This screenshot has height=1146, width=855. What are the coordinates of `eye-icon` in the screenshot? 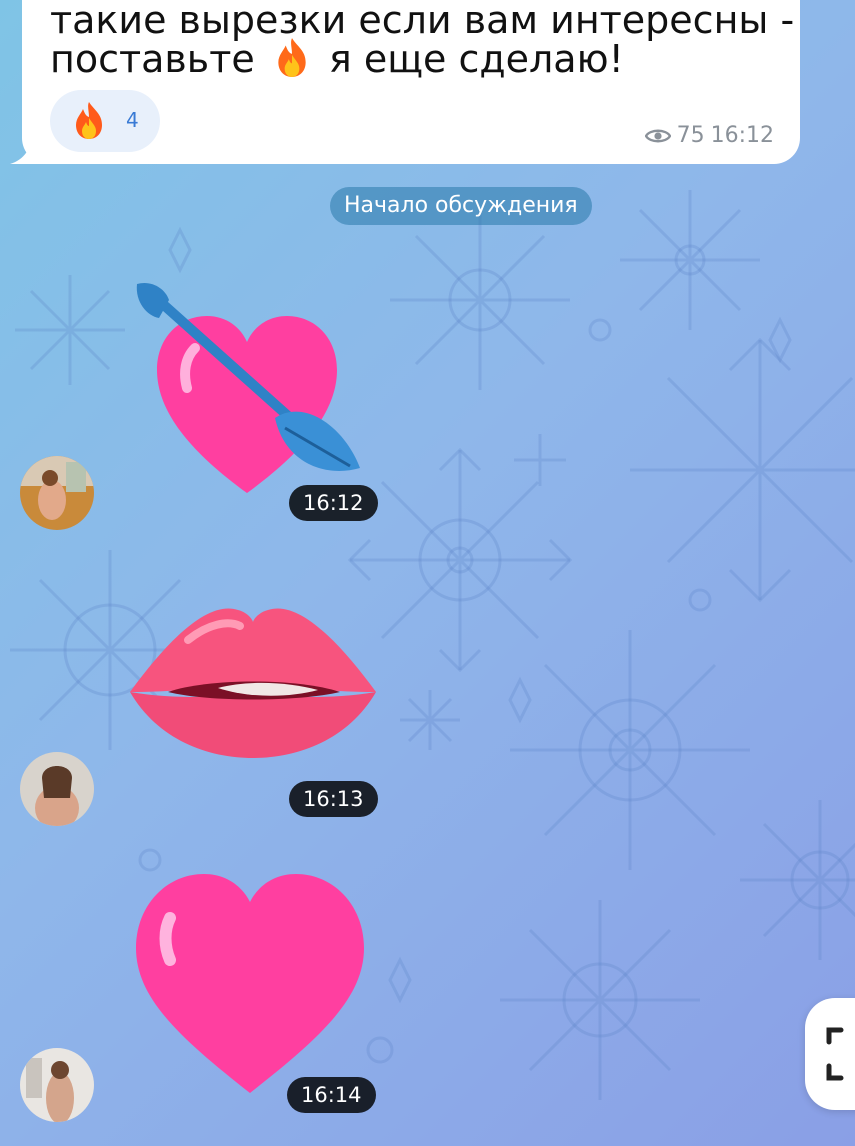 It's located at (657, 135).